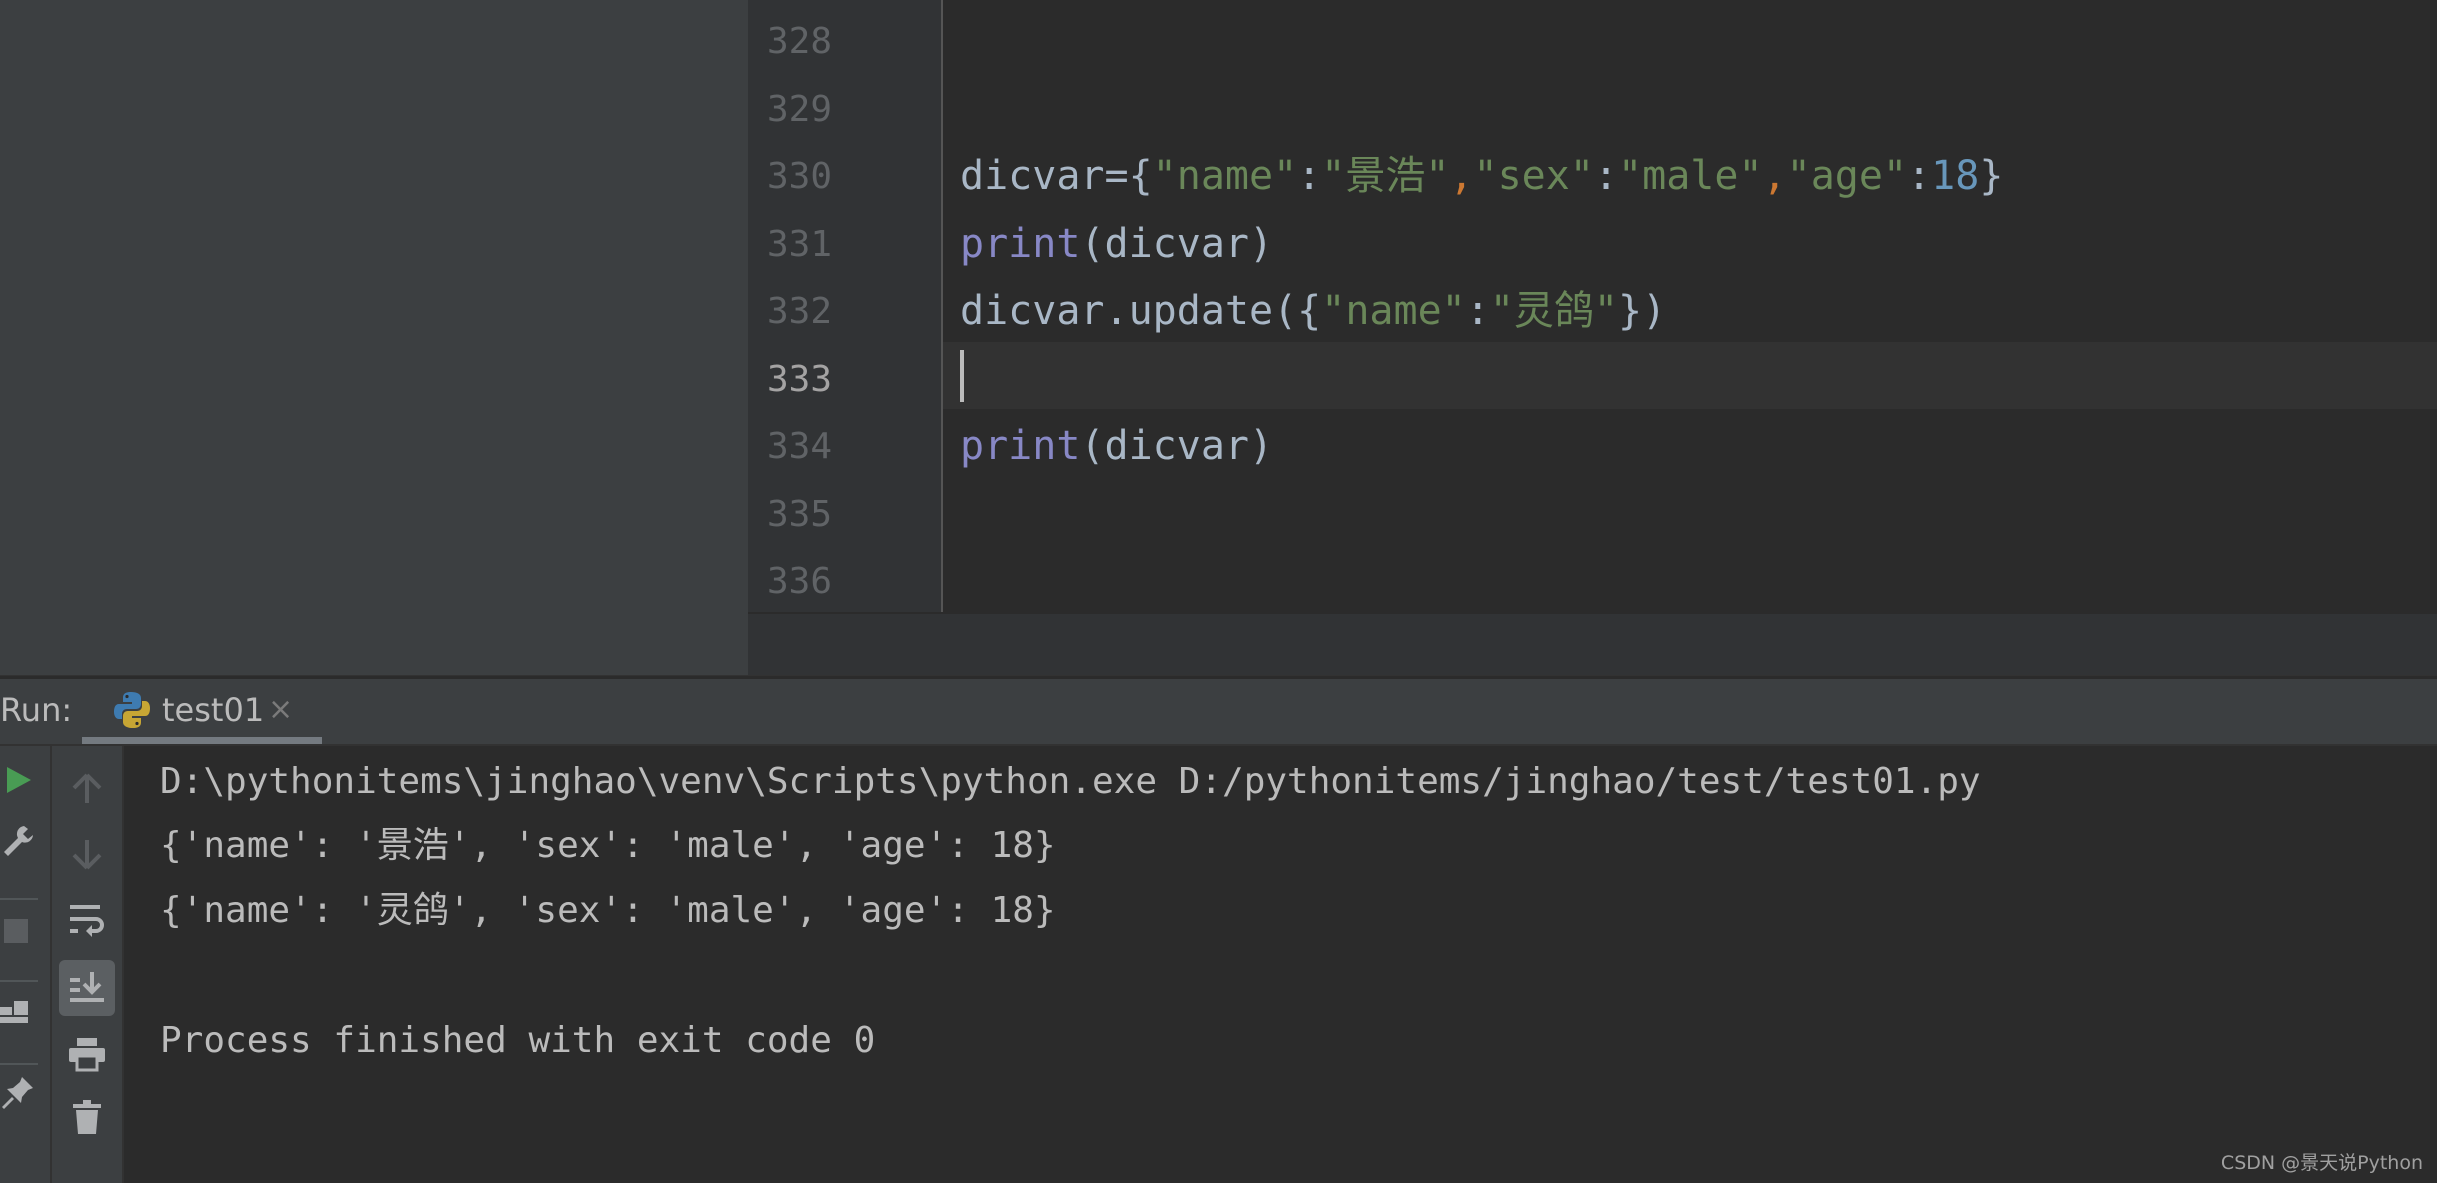 Image resolution: width=2437 pixels, height=1183 pixels. I want to click on console-line: Process finished with exit code 0, so click(518, 1040).